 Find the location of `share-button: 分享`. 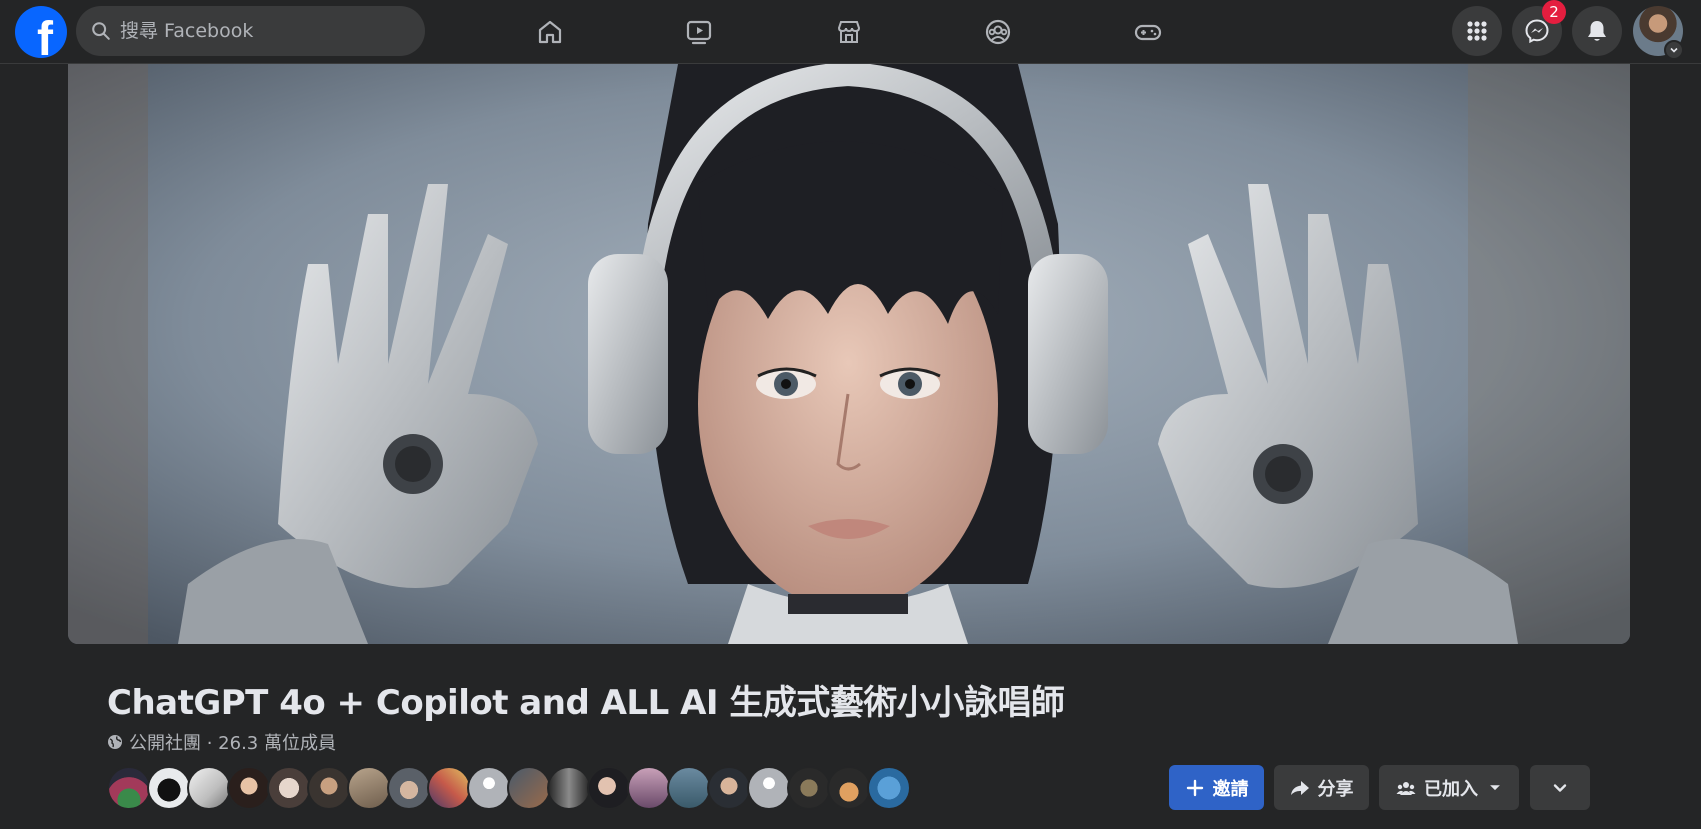

share-button: 分享 is located at coordinates (1321, 787).